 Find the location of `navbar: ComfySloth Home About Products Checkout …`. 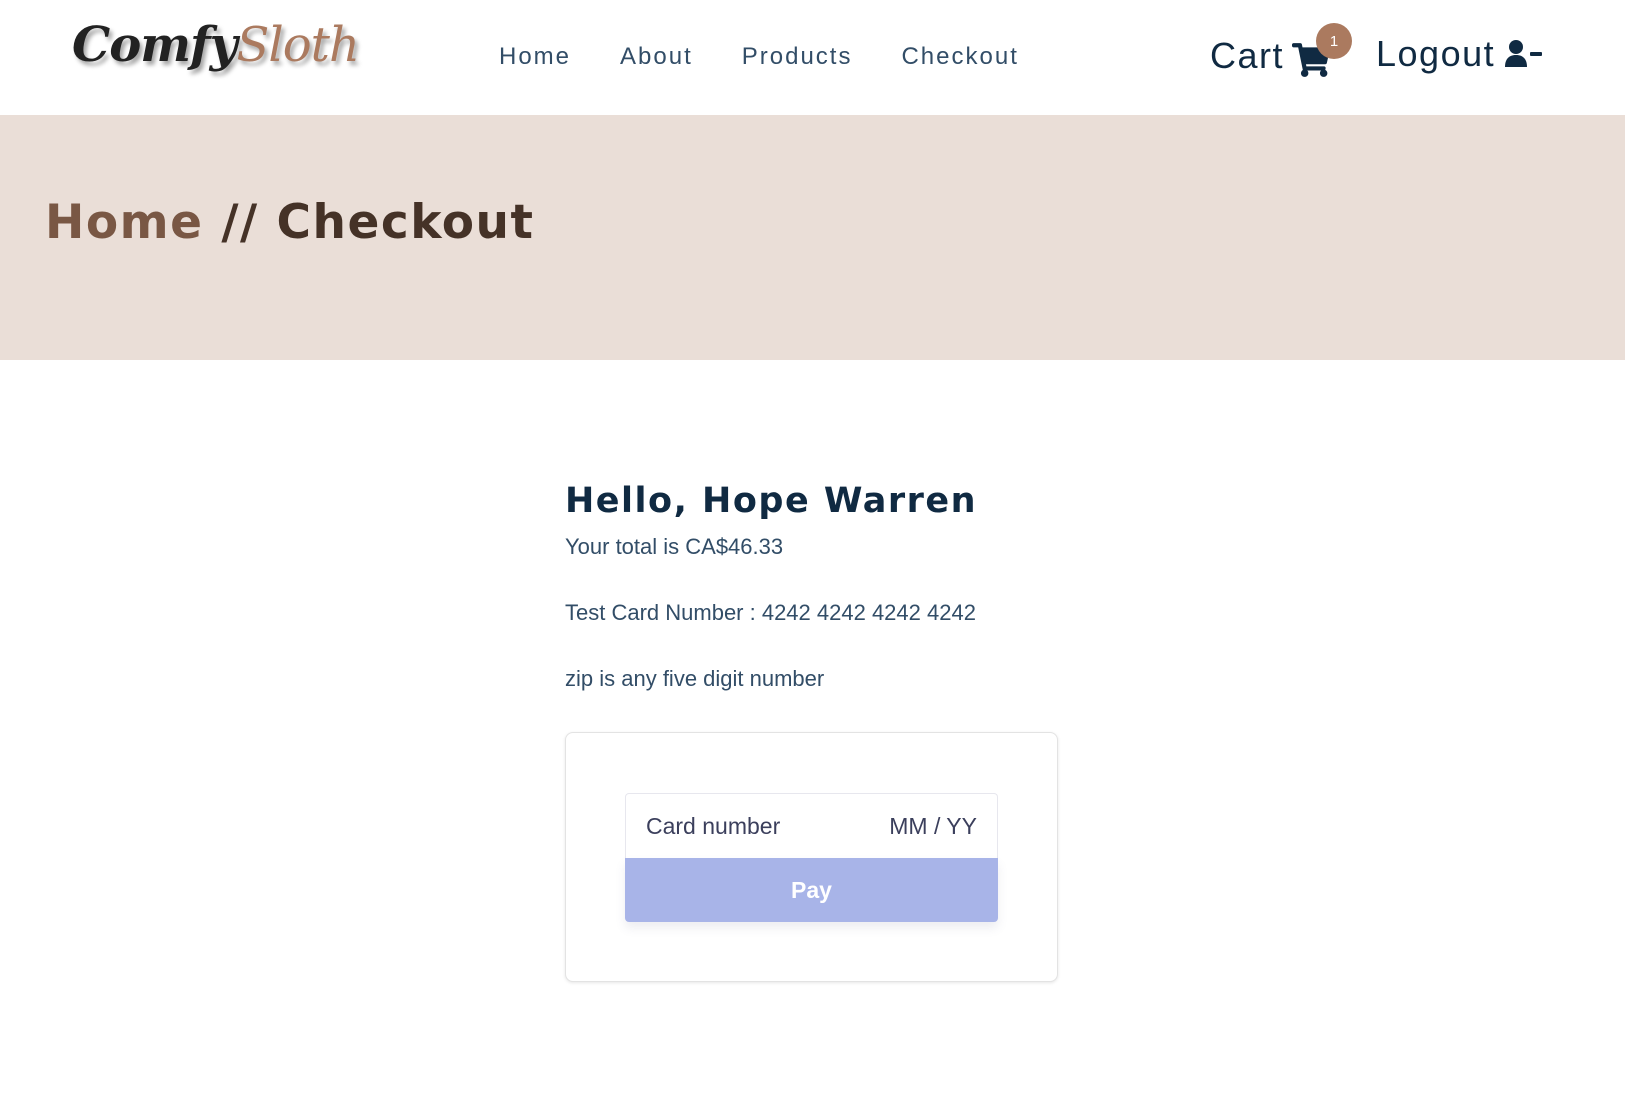

navbar: ComfySloth Home About Products Checkout … is located at coordinates (812, 57).